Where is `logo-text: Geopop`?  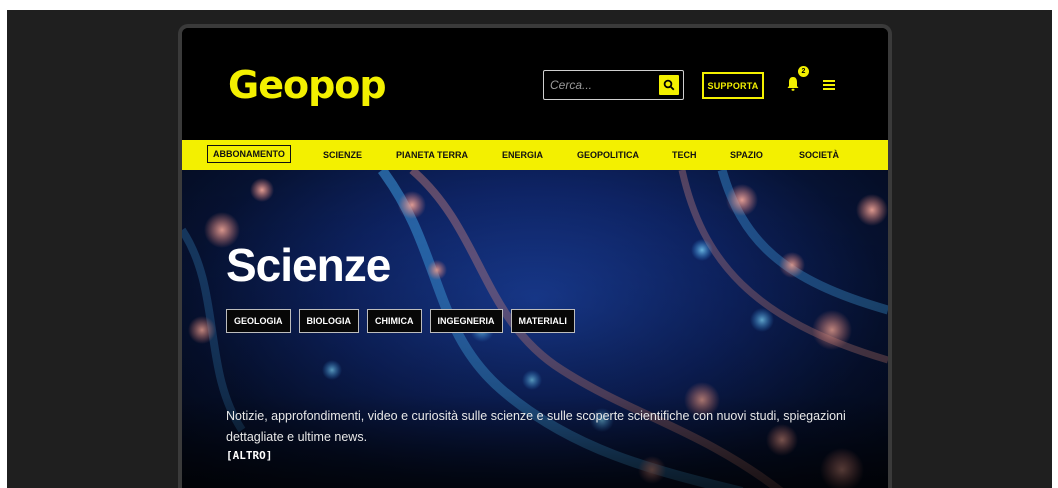 logo-text: Geopop is located at coordinates (307, 85).